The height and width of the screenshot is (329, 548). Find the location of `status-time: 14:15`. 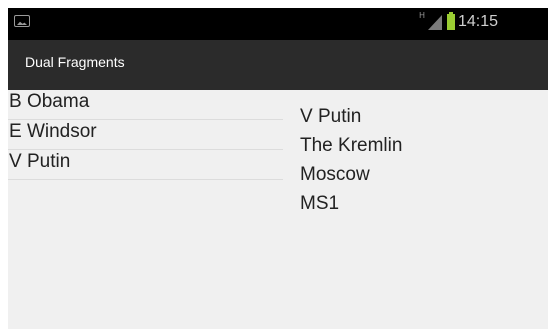

status-time: 14:15 is located at coordinates (478, 21).